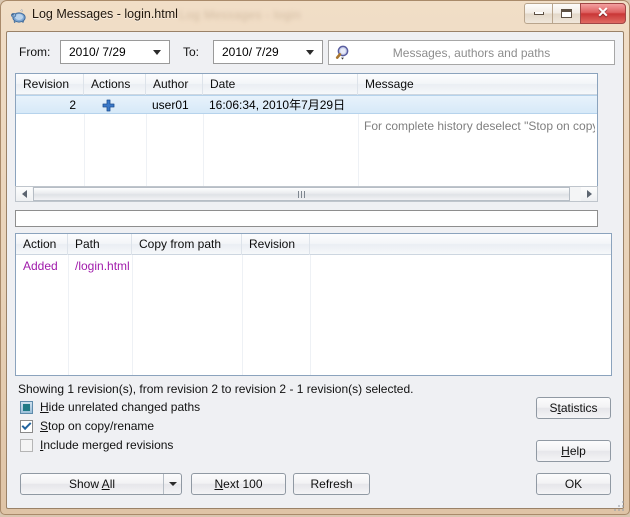 The height and width of the screenshot is (517, 630). What do you see at coordinates (170, 105) in the screenshot?
I see `cell-author: user01` at bounding box center [170, 105].